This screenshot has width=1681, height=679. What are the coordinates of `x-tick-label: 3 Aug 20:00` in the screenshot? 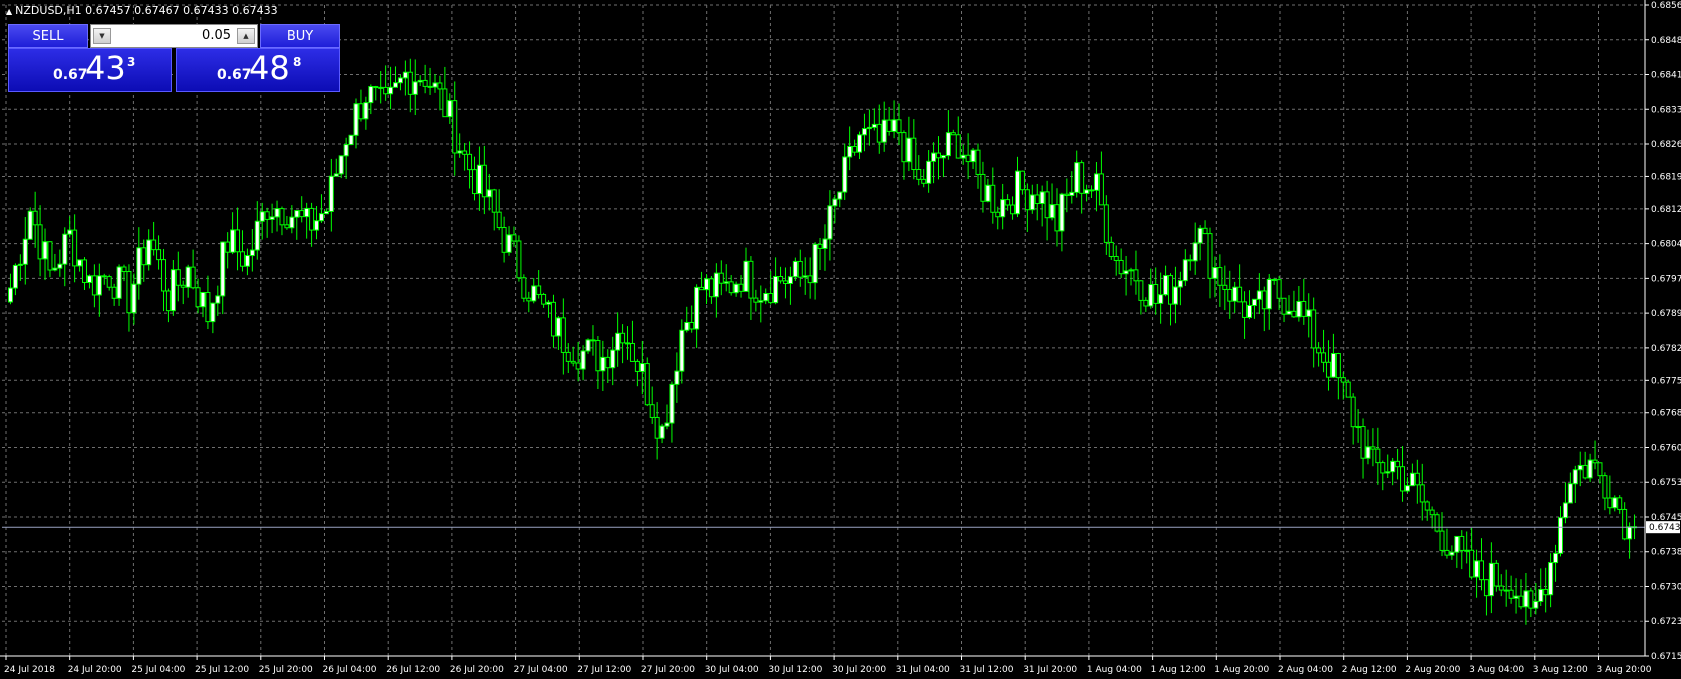 It's located at (1624, 670).